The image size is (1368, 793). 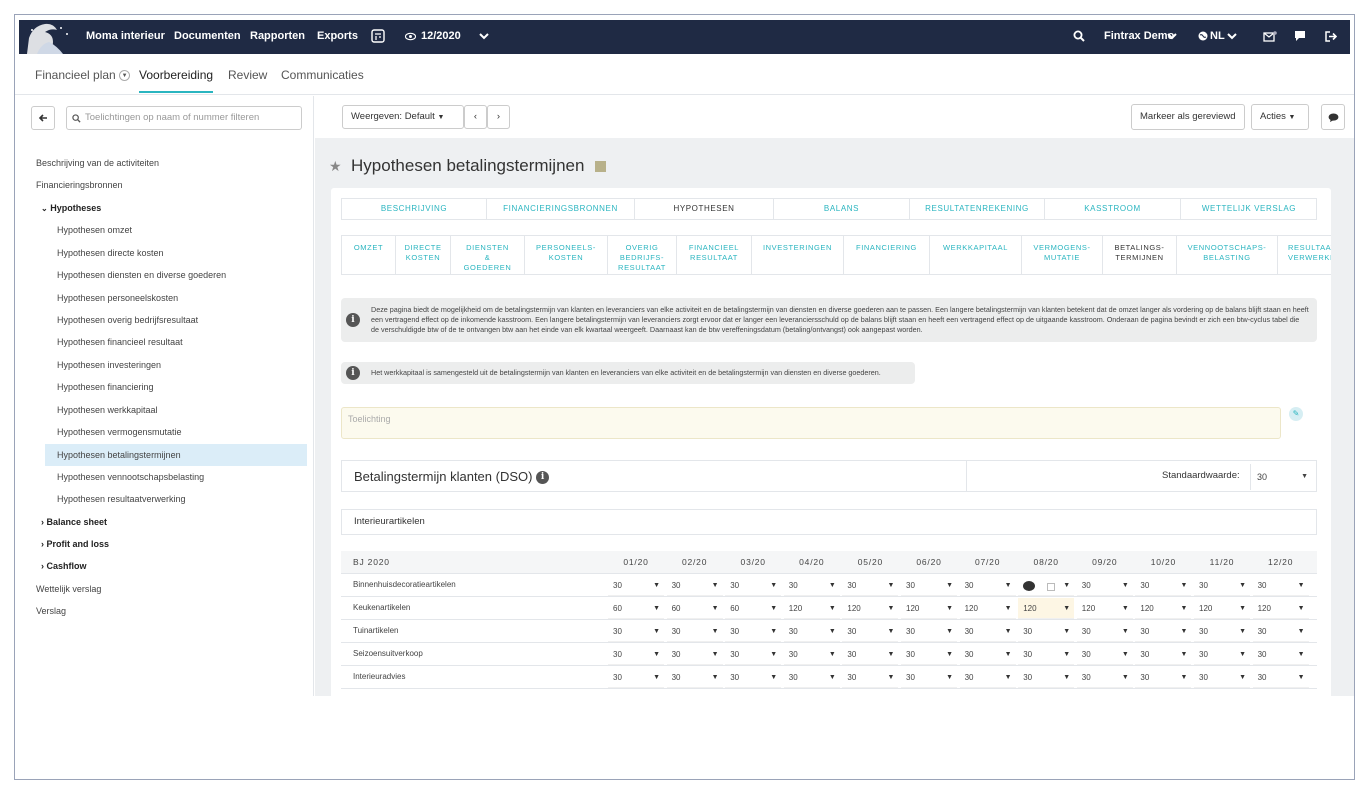 I want to click on subtab-financiering: FINANCIERING, so click(x=887, y=255).